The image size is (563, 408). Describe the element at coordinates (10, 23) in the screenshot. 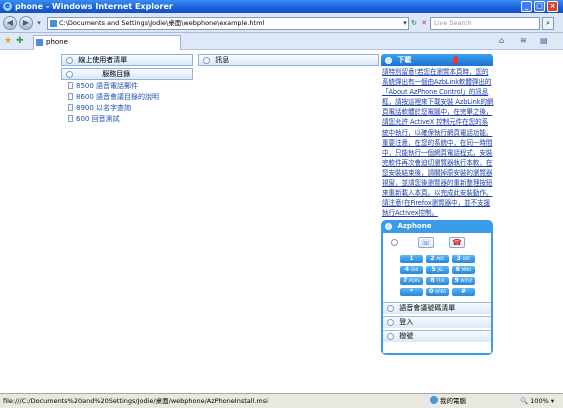

I see `back-button: ◀` at that location.